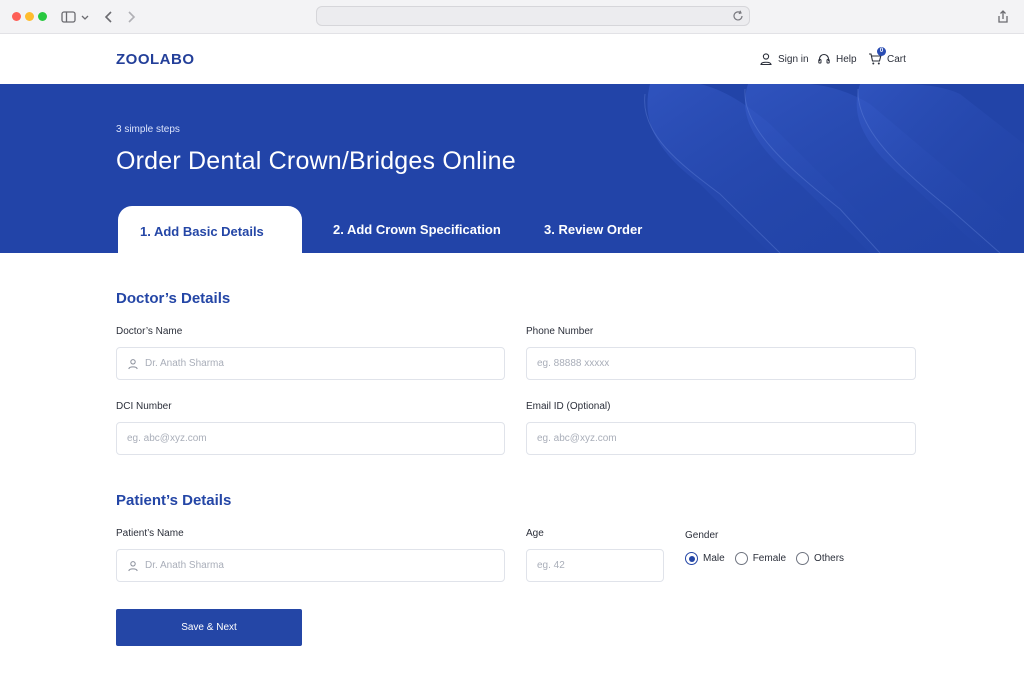 The height and width of the screenshot is (700, 1024). I want to click on steps-note: 3 simple steps, so click(148, 129).